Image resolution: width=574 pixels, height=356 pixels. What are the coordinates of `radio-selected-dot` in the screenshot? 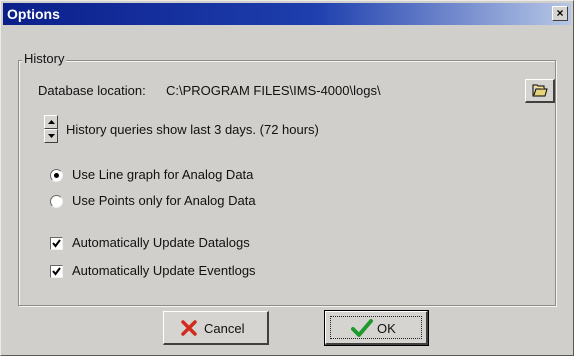 It's located at (56, 175).